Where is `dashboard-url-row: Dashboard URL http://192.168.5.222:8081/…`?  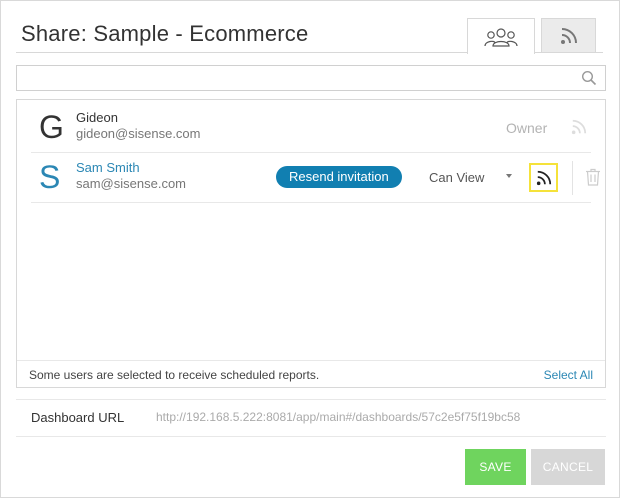
dashboard-url-row: Dashboard URL http://192.168.5.222:8081/… is located at coordinates (311, 418).